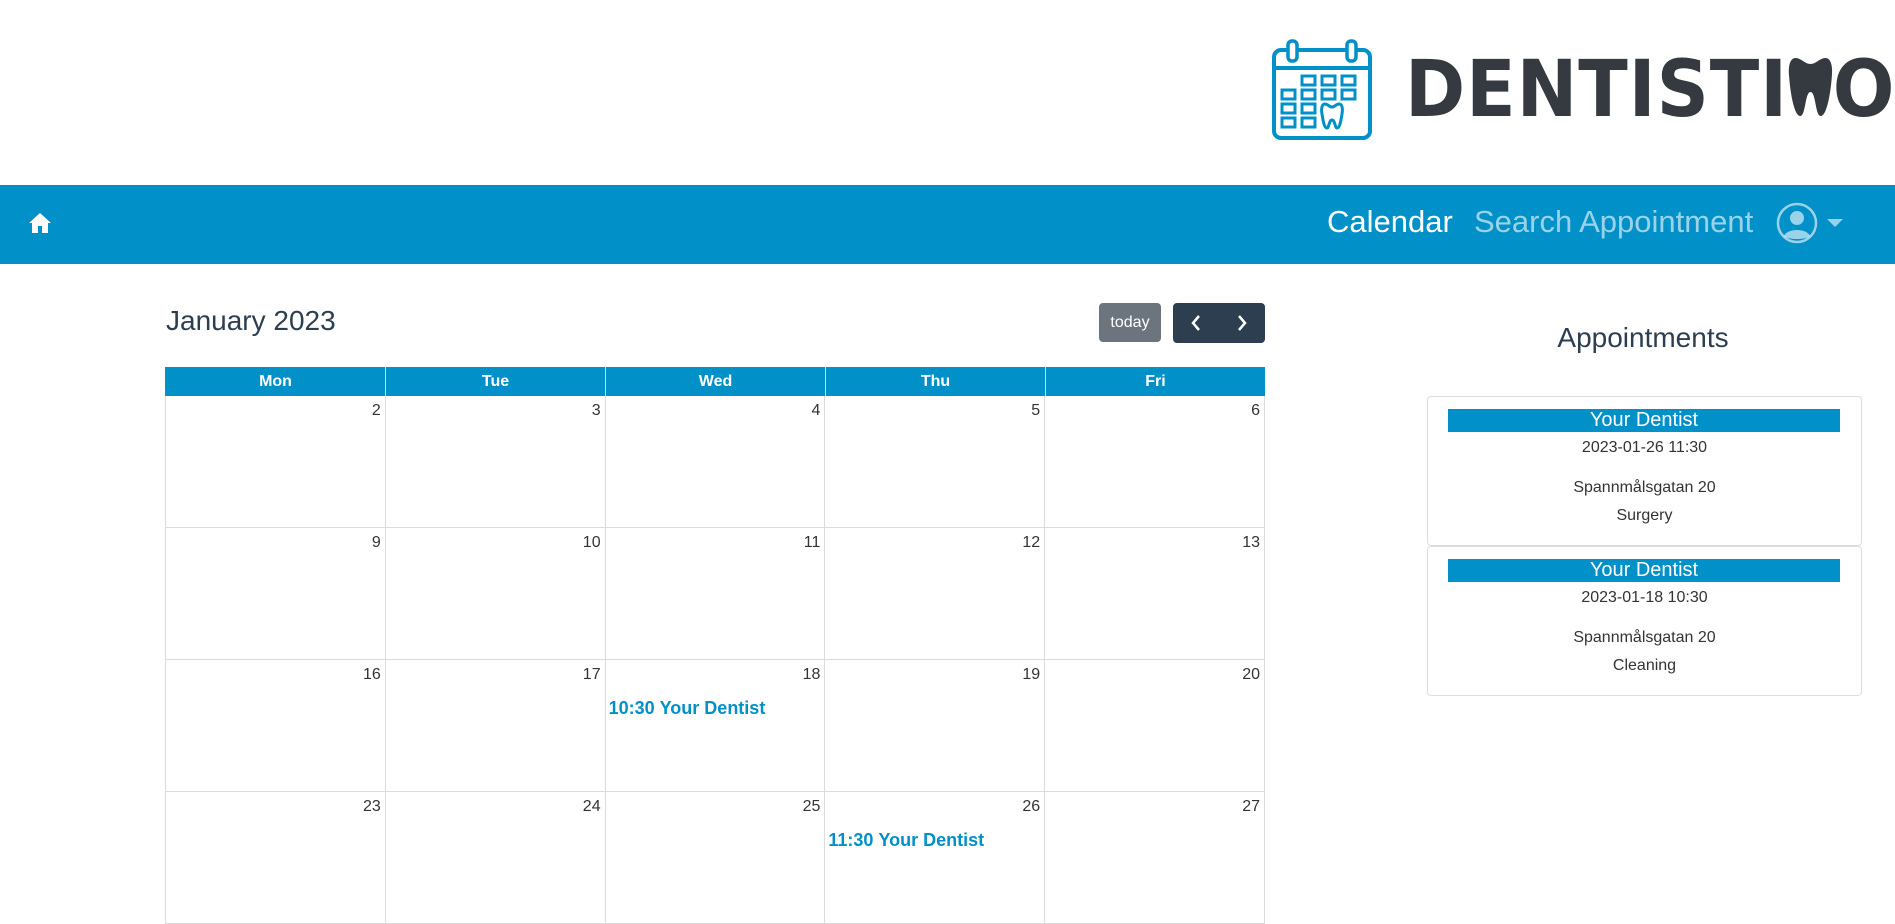  Describe the element at coordinates (815, 411) in the screenshot. I see `day-number: 4` at that location.